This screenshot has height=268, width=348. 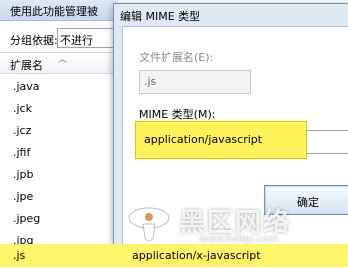 I want to click on list-item: .jck, so click(x=59, y=109).